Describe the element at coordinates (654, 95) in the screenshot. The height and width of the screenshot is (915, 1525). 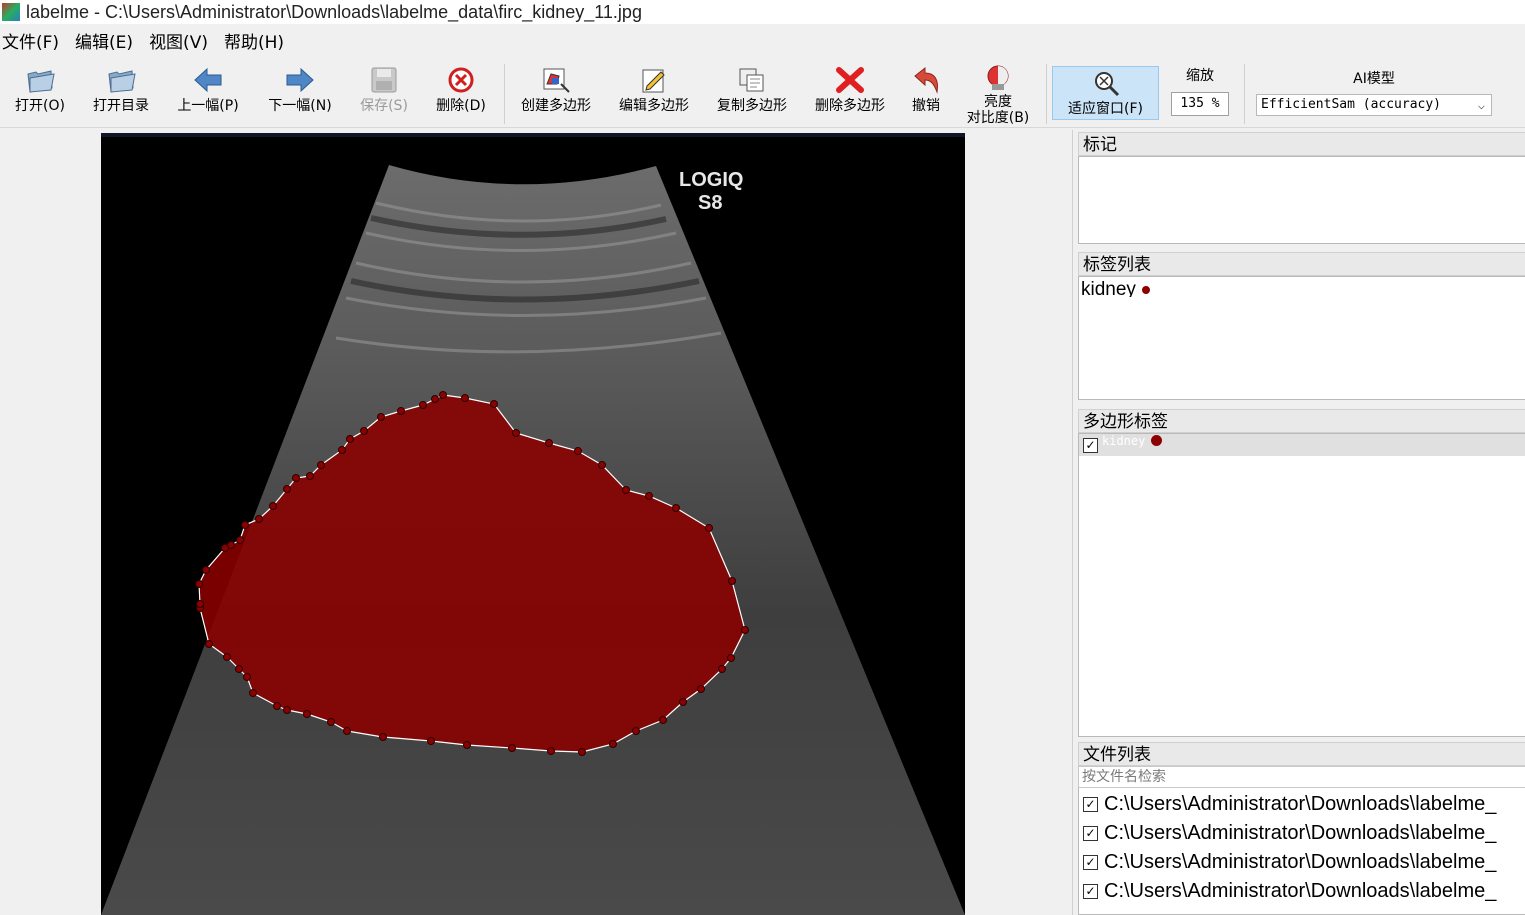
I see `edit-polygon-button: 编辑多边形` at that location.